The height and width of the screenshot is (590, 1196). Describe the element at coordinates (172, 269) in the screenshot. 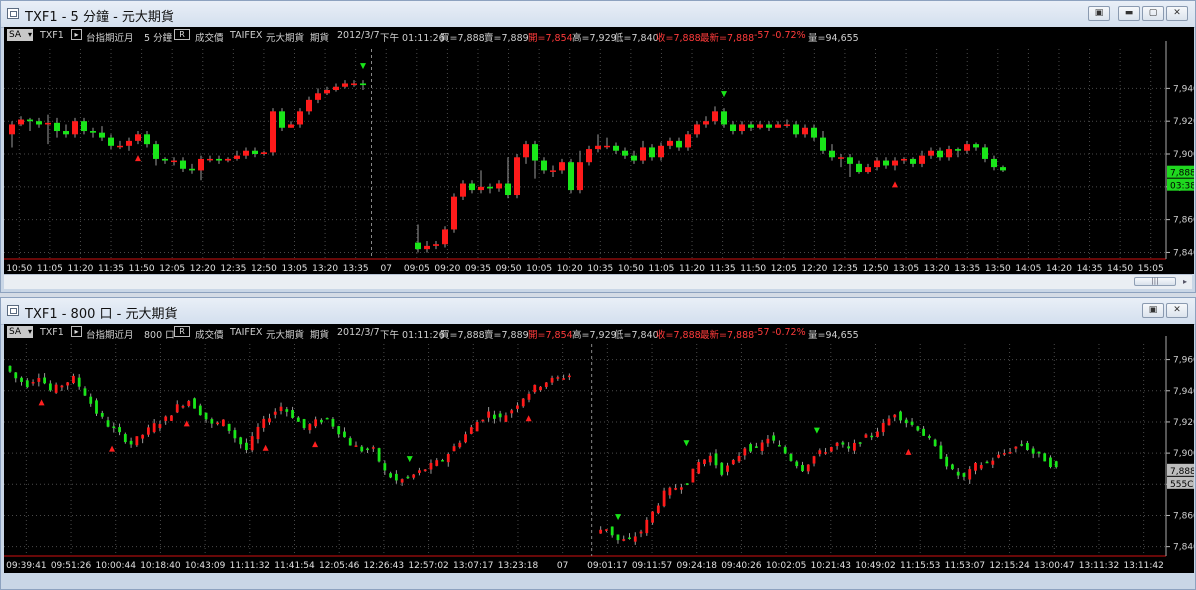

I see `x-tick-label: 12:05` at that location.